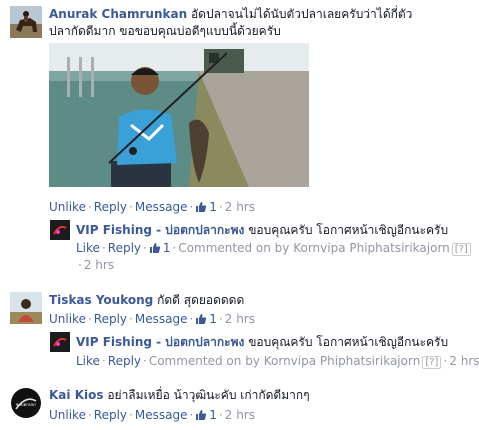 The height and width of the screenshot is (430, 479). I want to click on comment-3-actions: Unlike · Reply · Message · 1 · 2 hrs, so click(152, 416).